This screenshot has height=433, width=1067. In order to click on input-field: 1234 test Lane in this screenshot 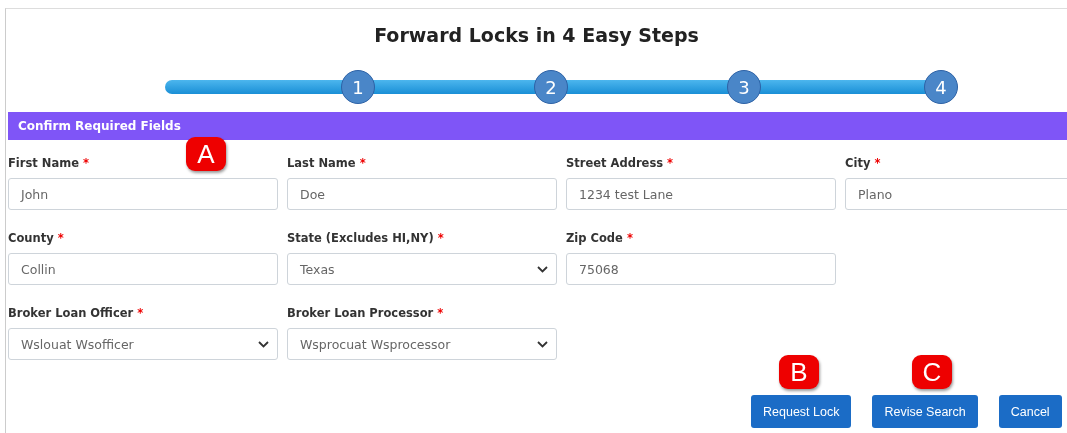, I will do `click(701, 194)`.